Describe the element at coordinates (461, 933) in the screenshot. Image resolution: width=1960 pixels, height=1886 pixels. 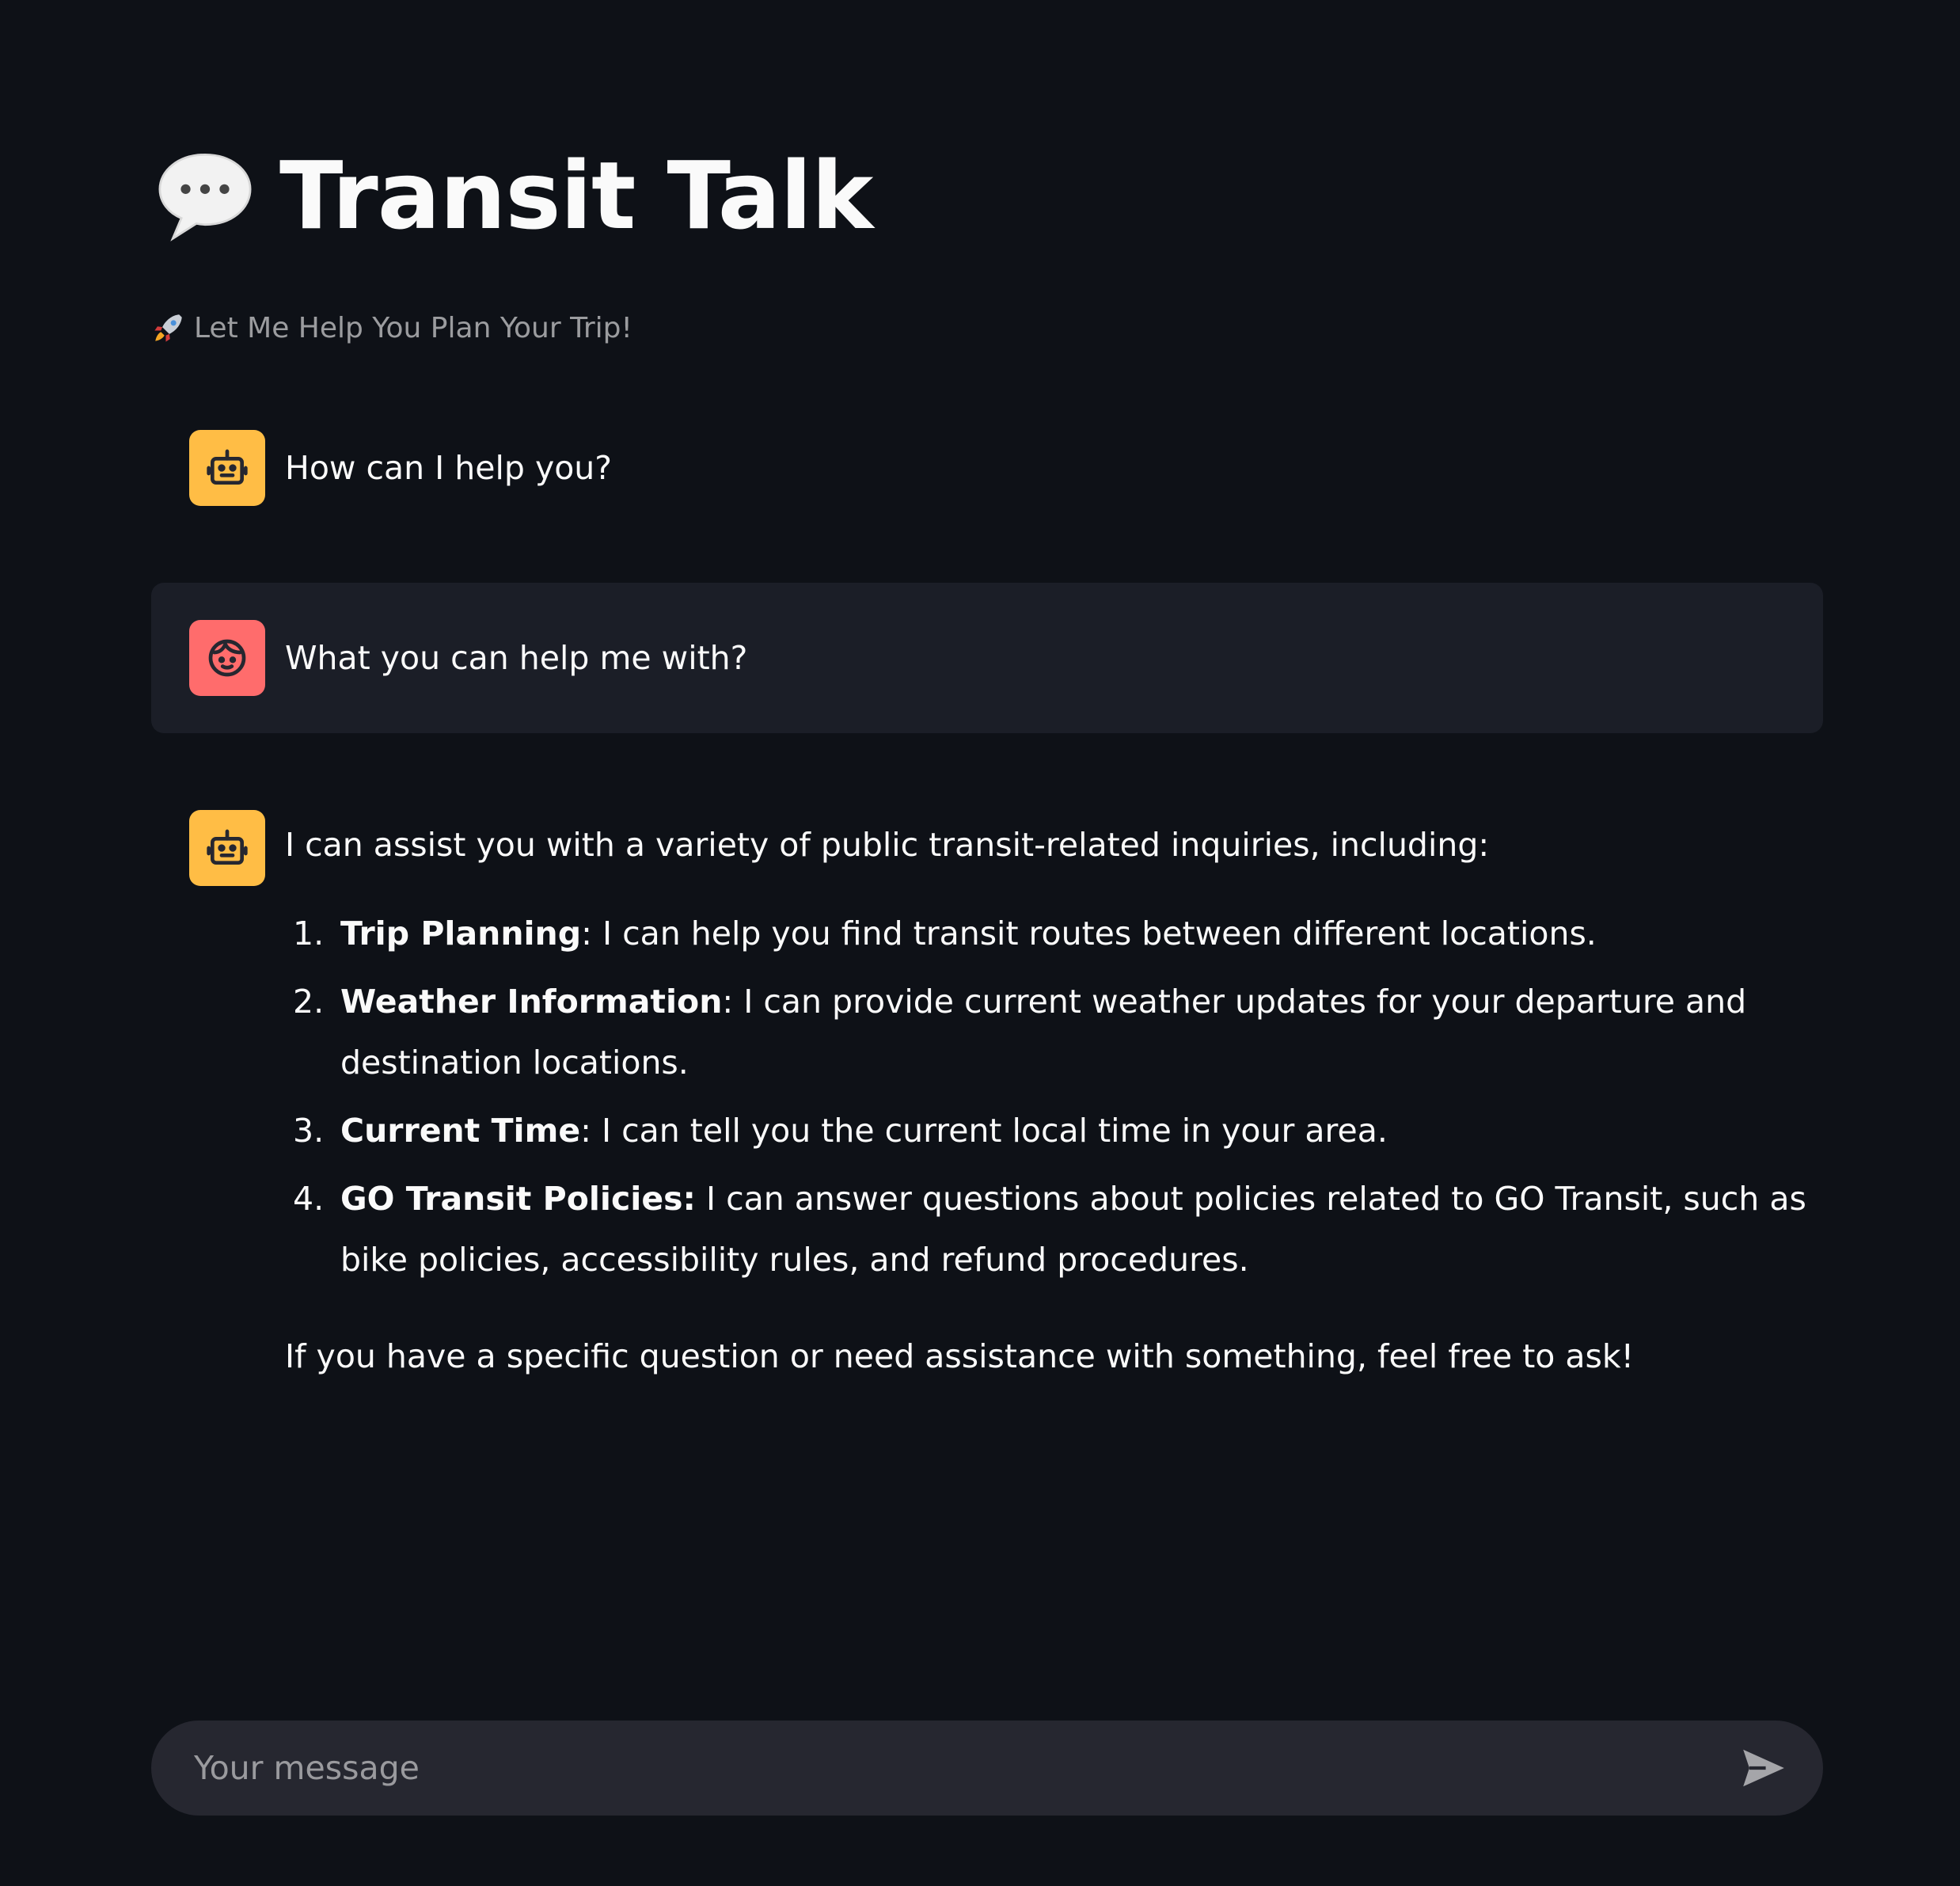
I see `list-item-title: Trip Planning` at that location.